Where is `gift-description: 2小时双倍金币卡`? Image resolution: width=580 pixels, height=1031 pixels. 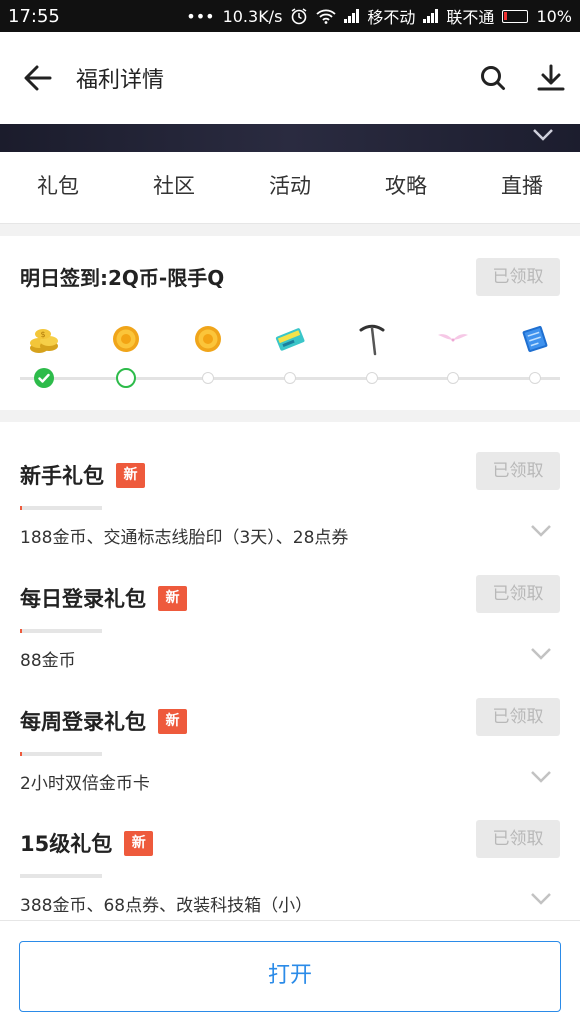 gift-description: 2小时双倍金币卡 is located at coordinates (85, 784).